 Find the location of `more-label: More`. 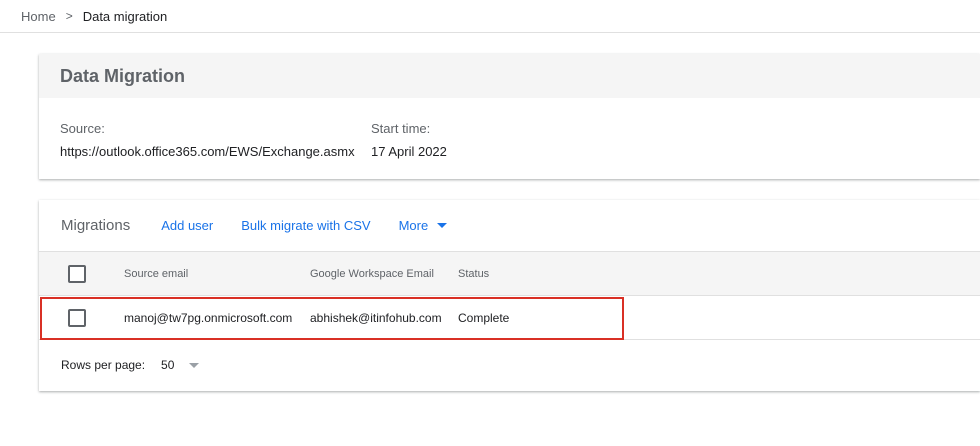

more-label: More is located at coordinates (413, 225).